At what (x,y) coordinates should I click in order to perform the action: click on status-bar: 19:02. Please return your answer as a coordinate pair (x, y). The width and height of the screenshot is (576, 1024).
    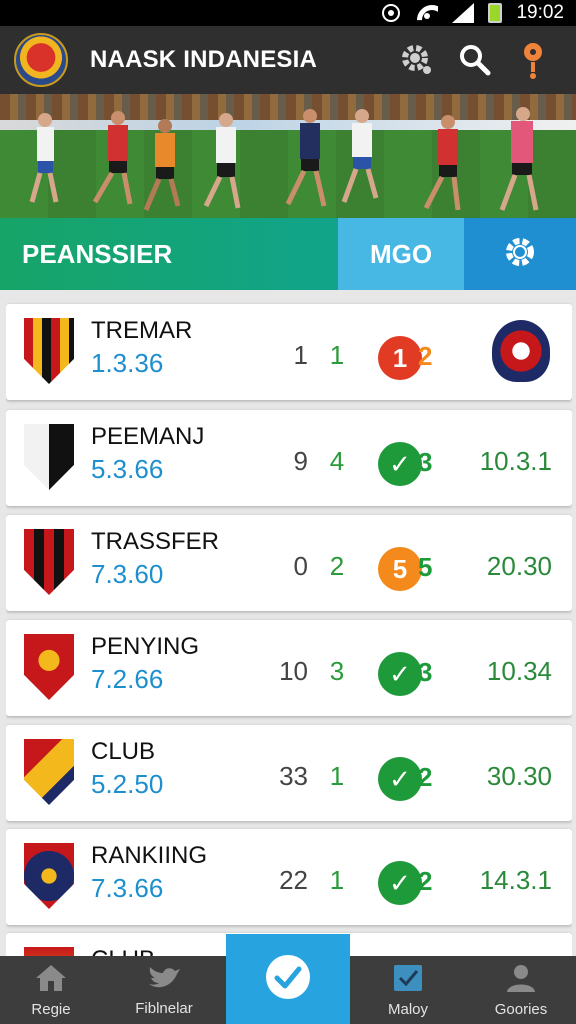
    Looking at the image, I should click on (288, 13).